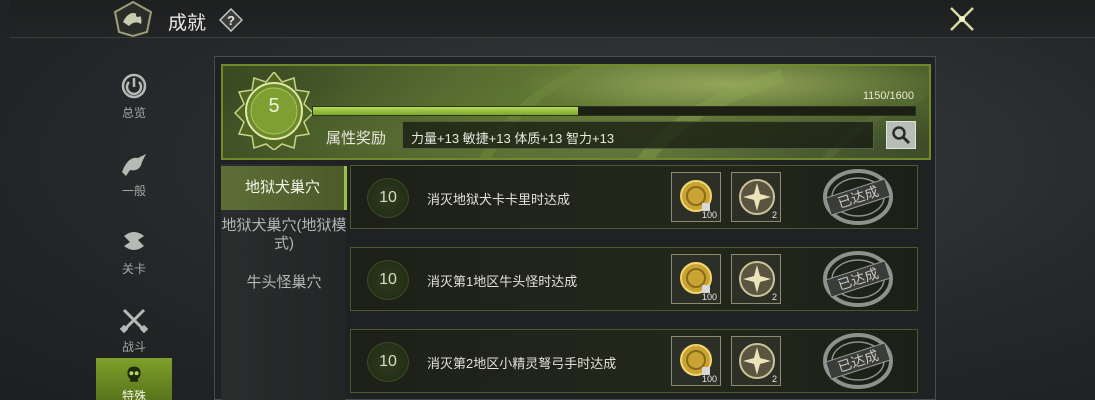 The image size is (1095, 400). What do you see at coordinates (134, 320) in the screenshot?
I see `crossed-swords-icon` at bounding box center [134, 320].